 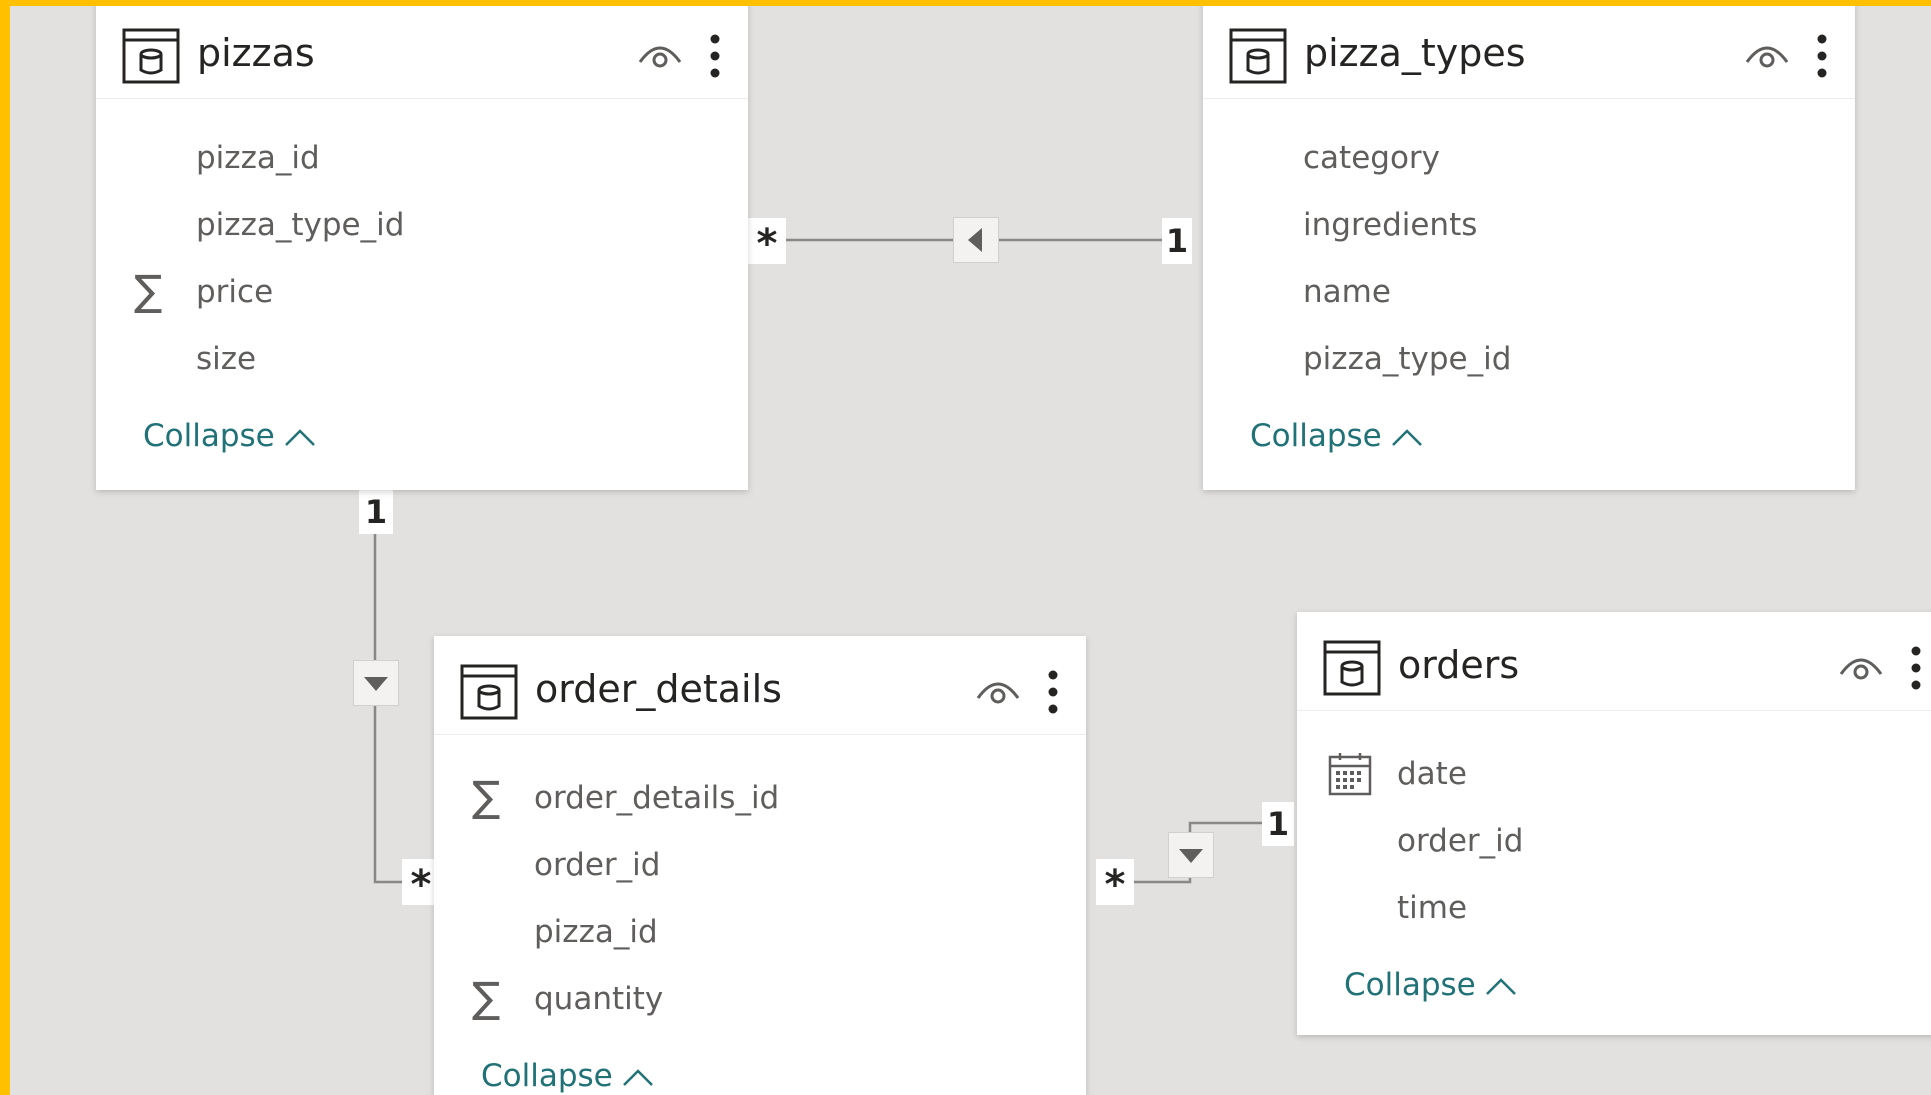 What do you see at coordinates (226, 359) in the screenshot?
I see `field-size: size` at bounding box center [226, 359].